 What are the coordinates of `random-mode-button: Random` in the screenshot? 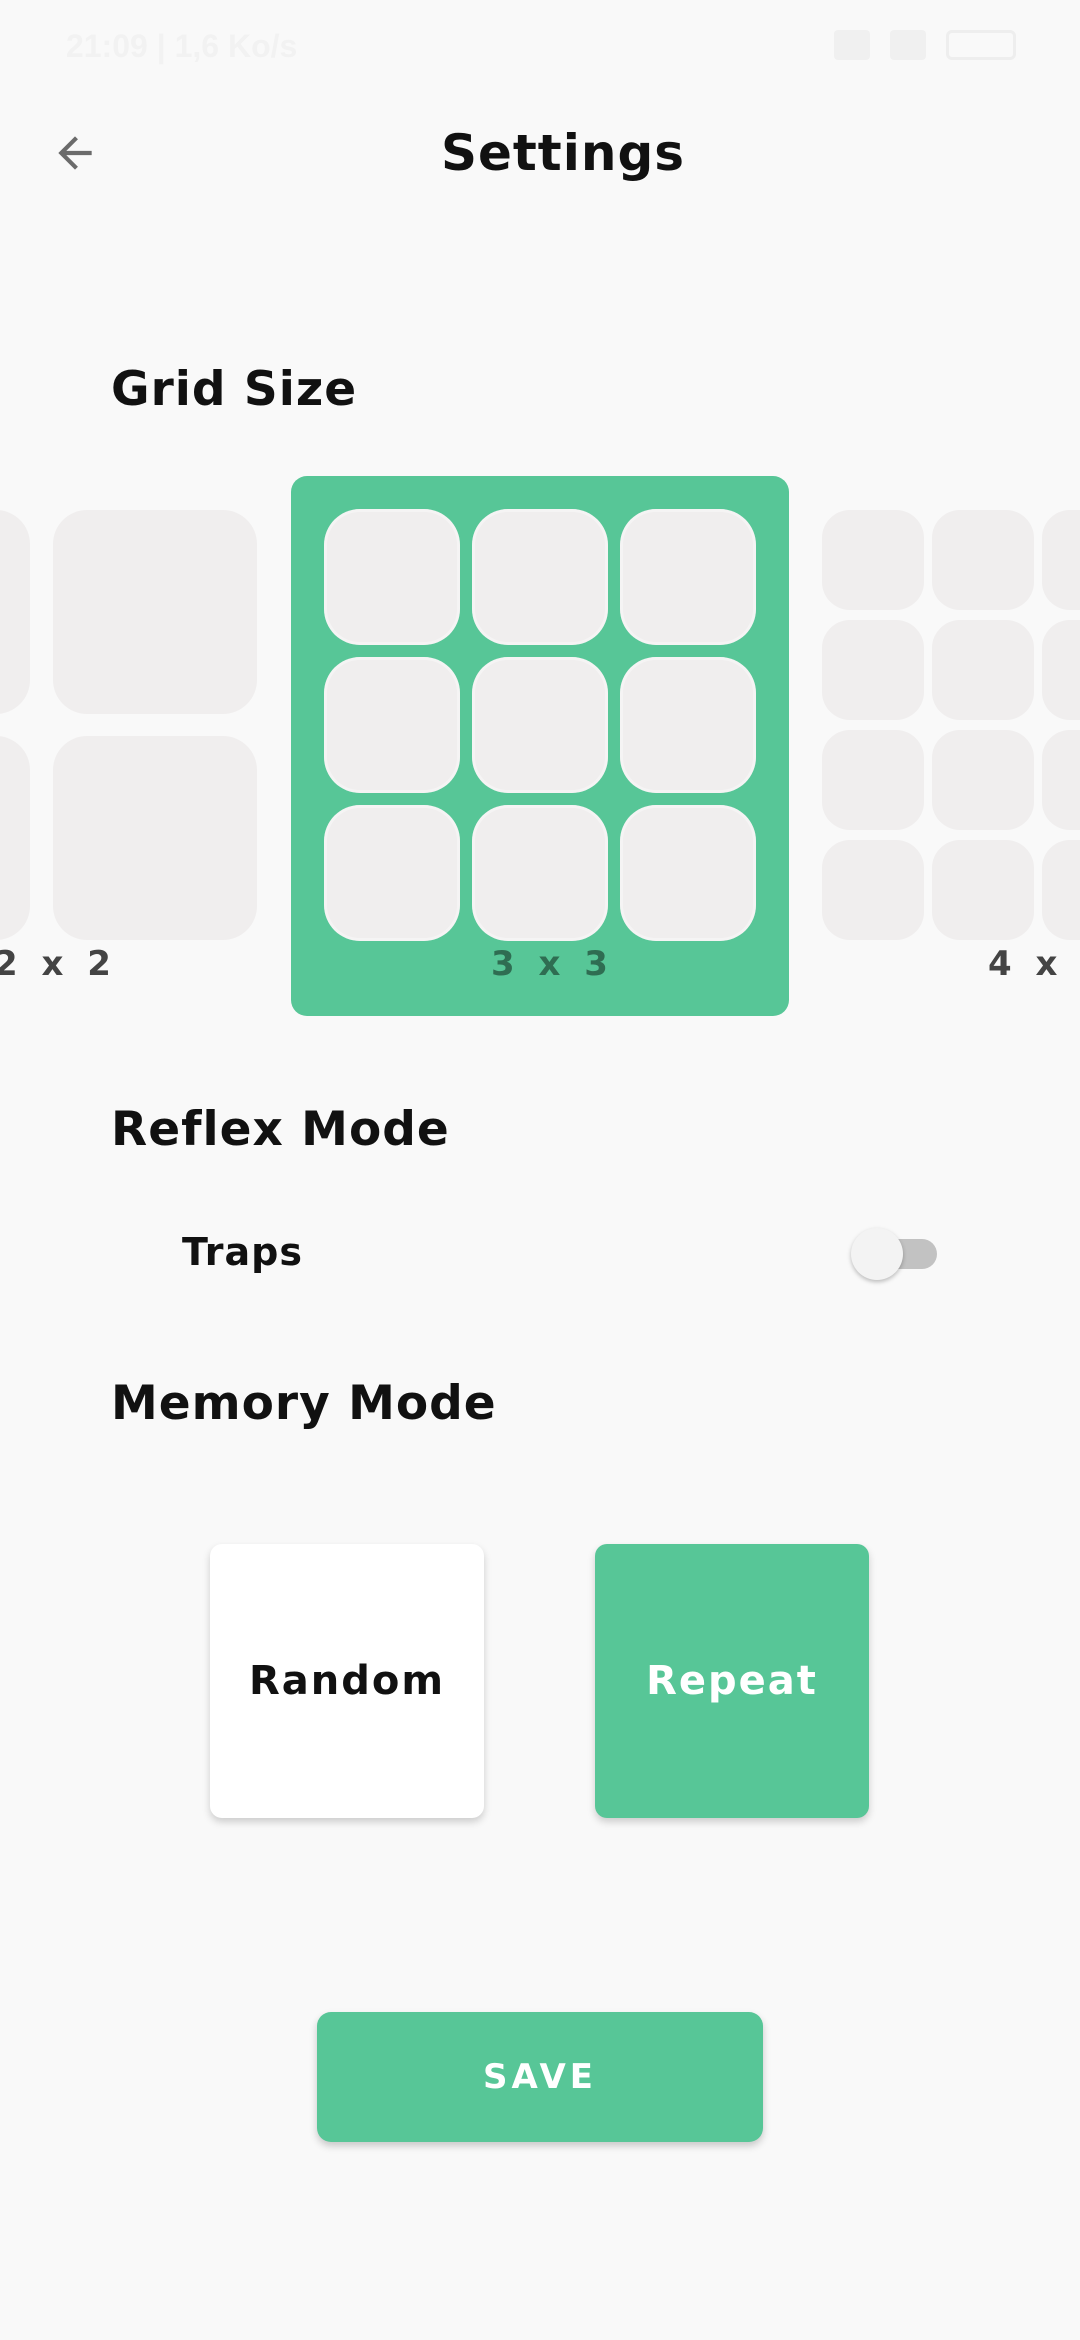 It's located at (347, 1681).